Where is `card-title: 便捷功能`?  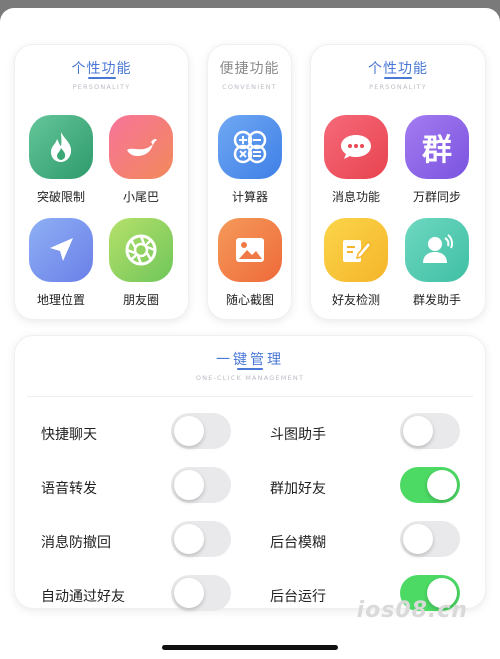
card-title: 便捷功能 is located at coordinates (249, 69).